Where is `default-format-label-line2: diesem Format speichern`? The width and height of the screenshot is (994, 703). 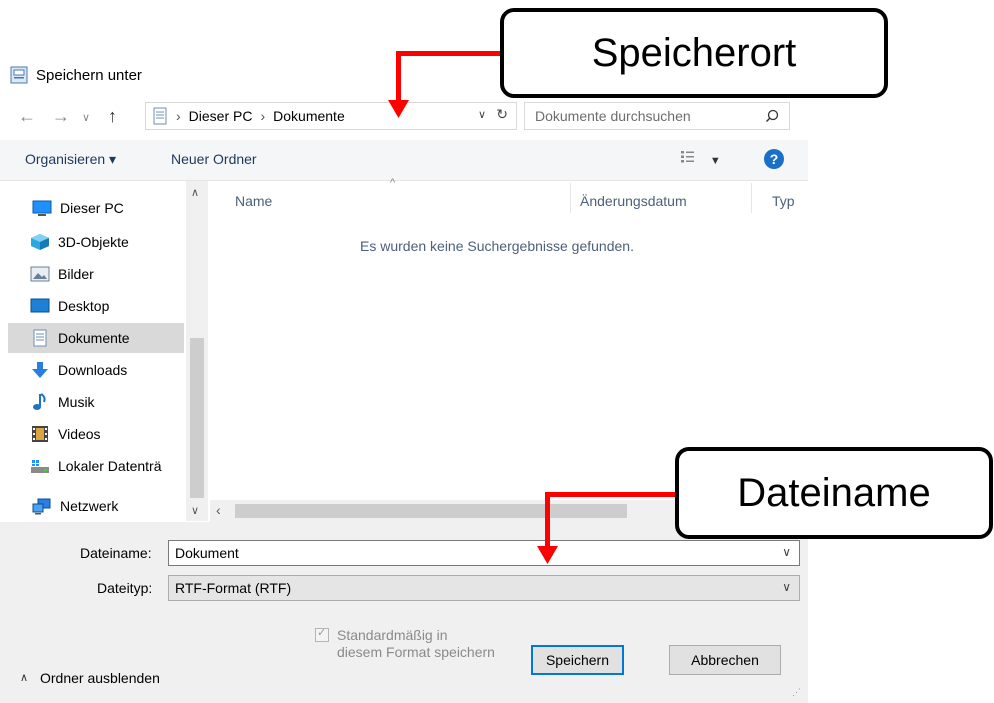
default-format-label-line2: diesem Format speichern is located at coordinates (416, 652).